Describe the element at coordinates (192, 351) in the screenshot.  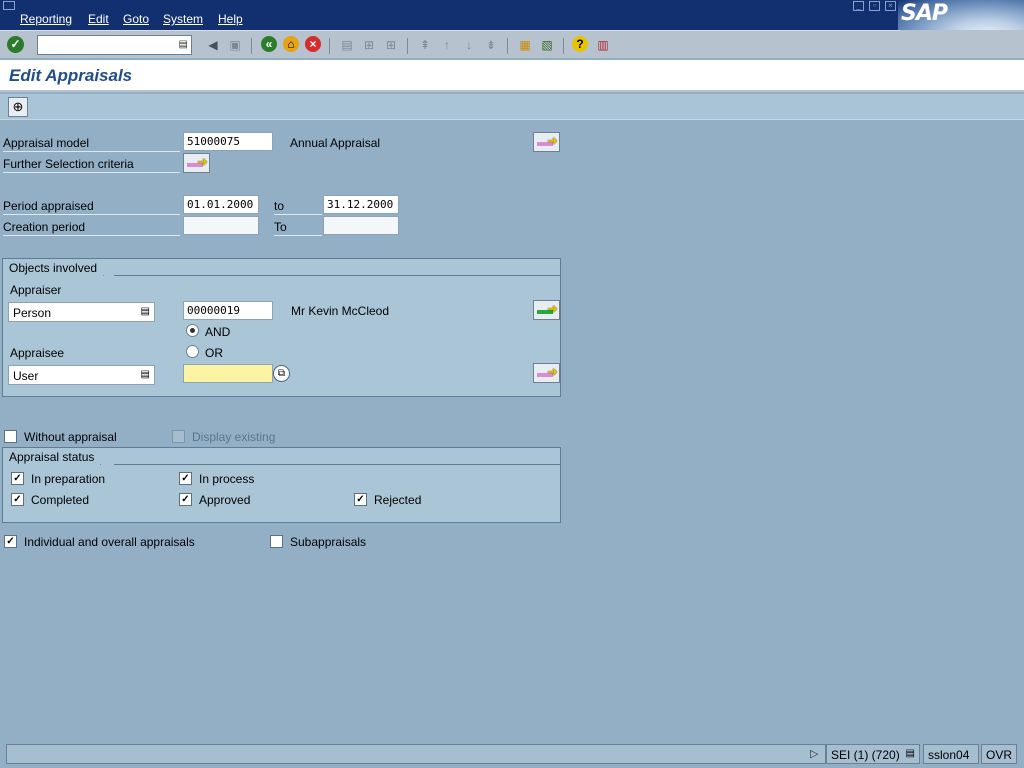
I see `or-radio` at that location.